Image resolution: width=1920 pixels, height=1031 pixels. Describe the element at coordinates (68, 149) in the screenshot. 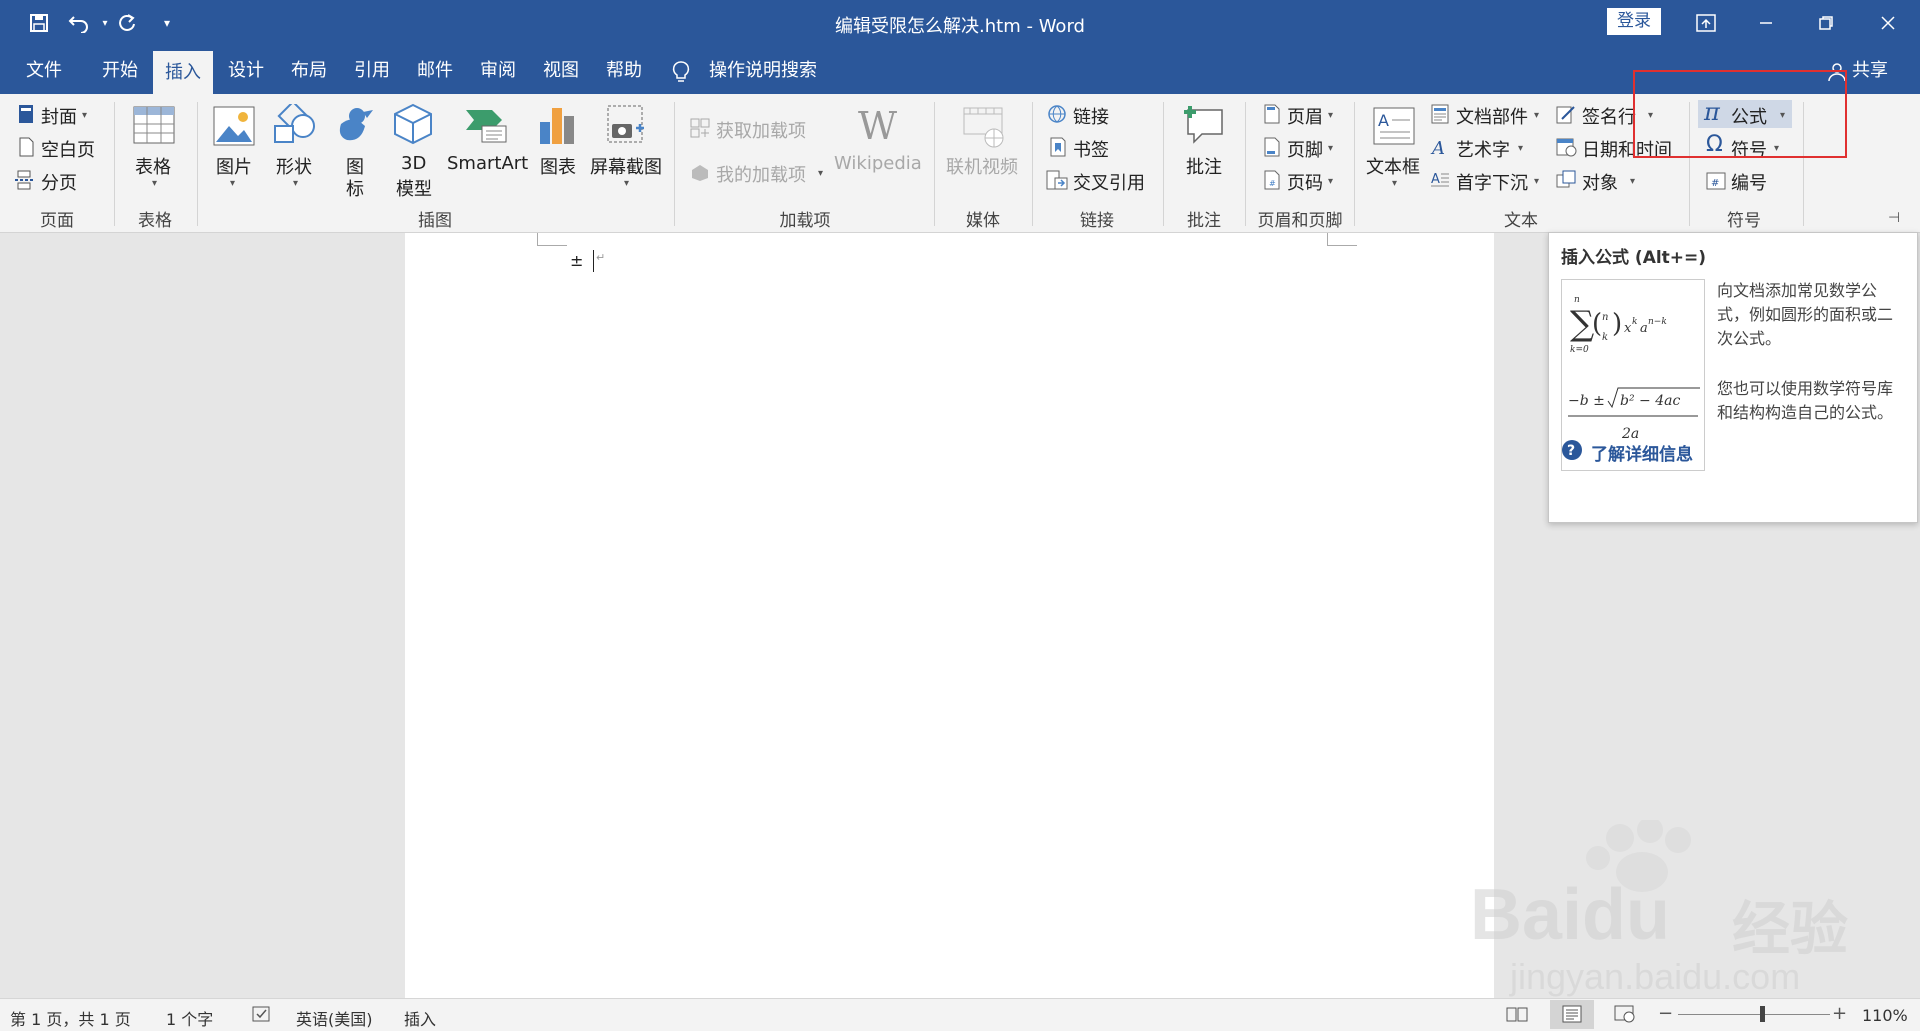

I see `blank-page-button: 空白页` at that location.